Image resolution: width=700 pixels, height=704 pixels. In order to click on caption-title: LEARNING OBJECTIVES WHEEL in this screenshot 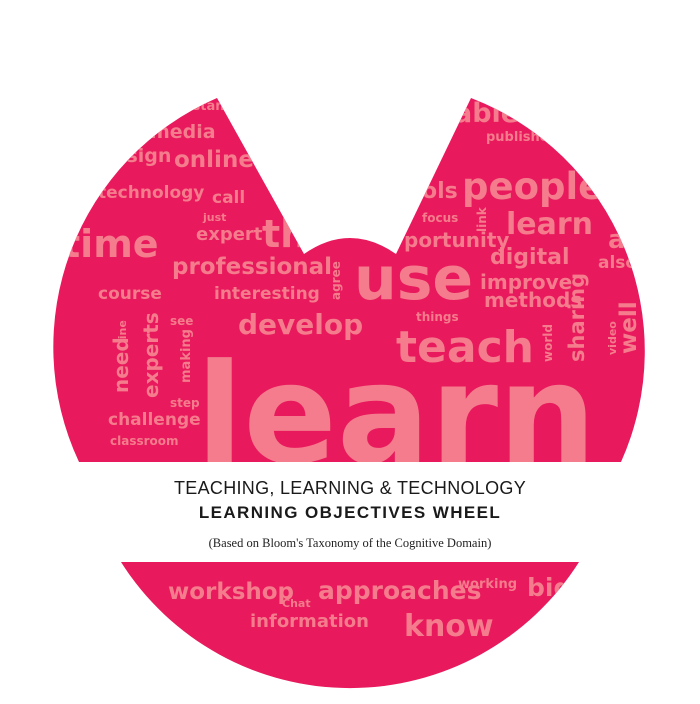, I will do `click(350, 512)`.